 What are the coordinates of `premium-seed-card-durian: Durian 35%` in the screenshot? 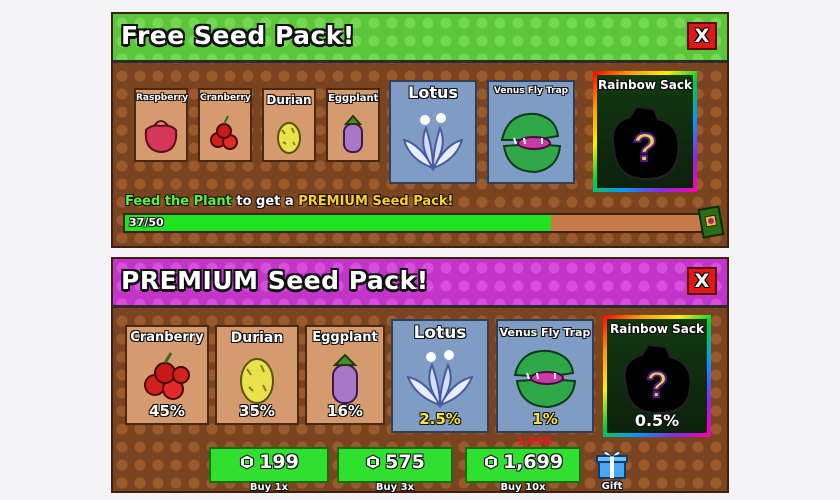 It's located at (257, 375).